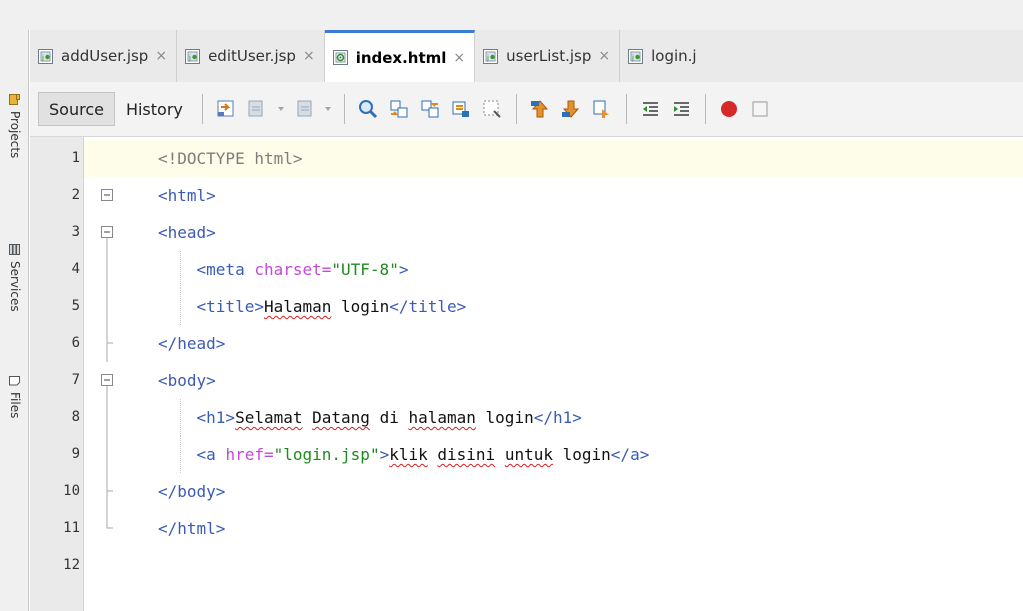 This screenshot has width=1023, height=611. Describe the element at coordinates (154, 109) in the screenshot. I see `history-button: History` at that location.